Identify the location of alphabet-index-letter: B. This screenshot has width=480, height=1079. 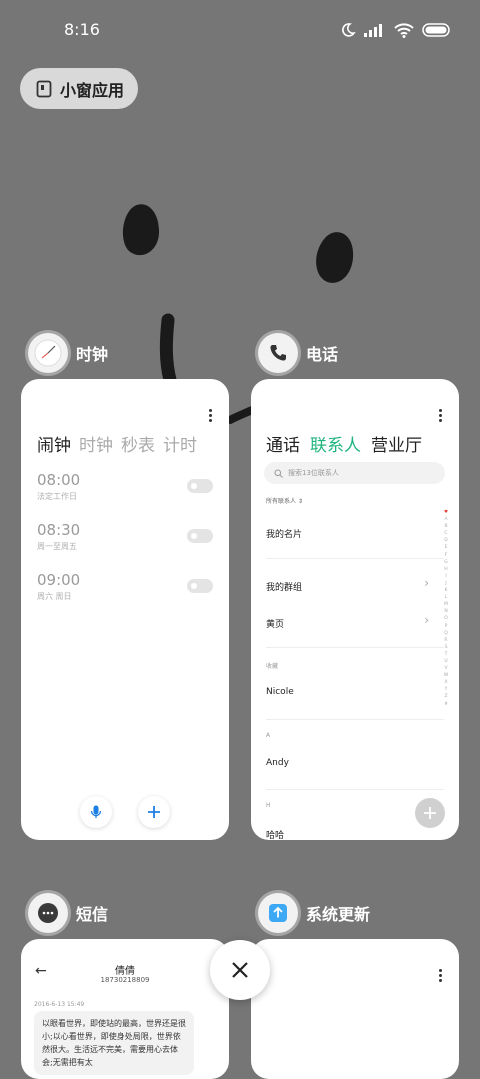
(446, 526).